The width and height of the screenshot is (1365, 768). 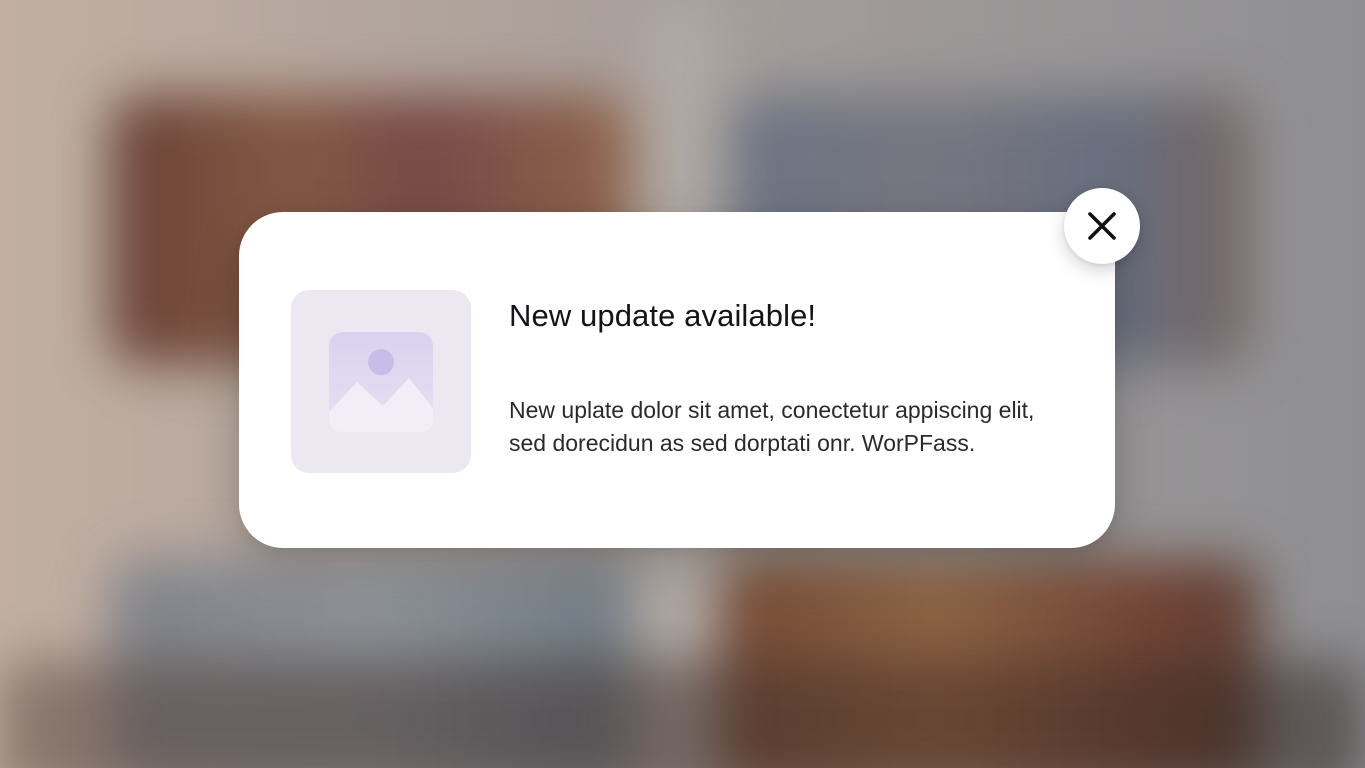 What do you see at coordinates (663, 315) in the screenshot?
I see `notification-title: New update available!` at bounding box center [663, 315].